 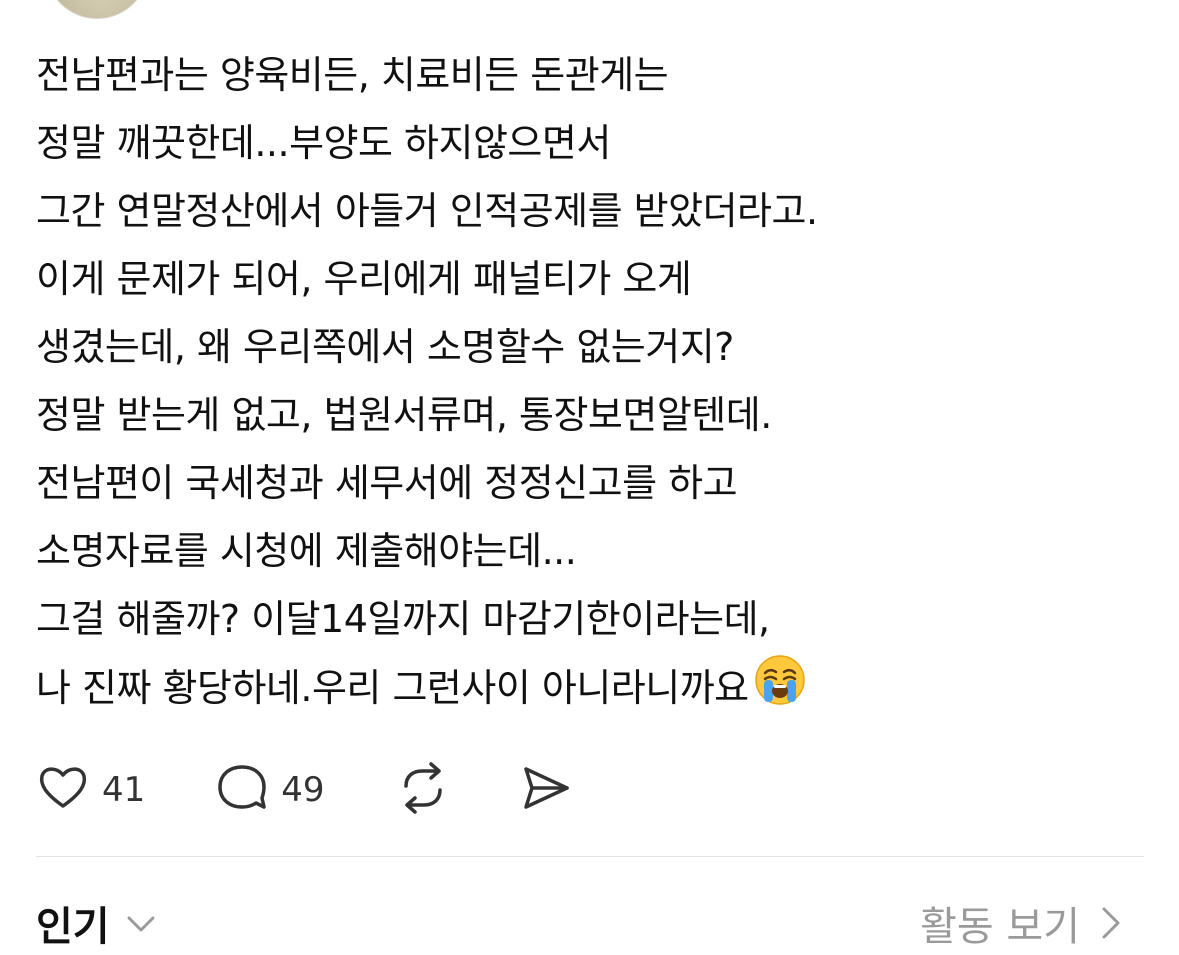 I want to click on post-line: 전남편이 국세청과 세무서에 정정신고를 하고, so click(x=387, y=483).